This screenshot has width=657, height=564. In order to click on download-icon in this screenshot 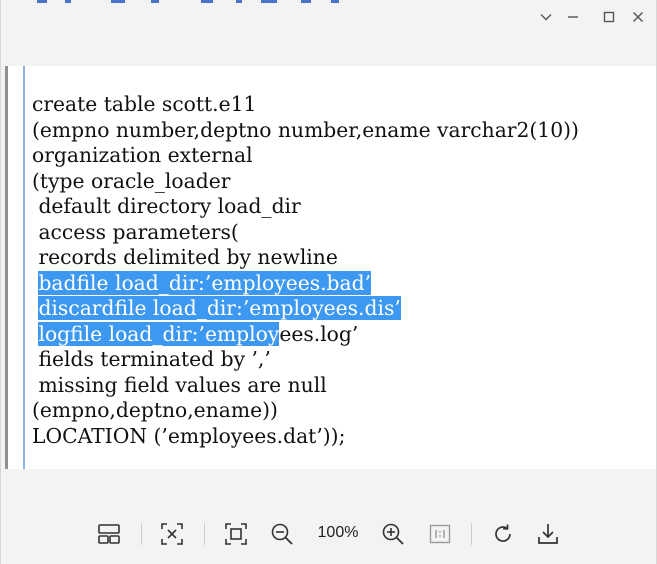, I will do `click(548, 534)`.